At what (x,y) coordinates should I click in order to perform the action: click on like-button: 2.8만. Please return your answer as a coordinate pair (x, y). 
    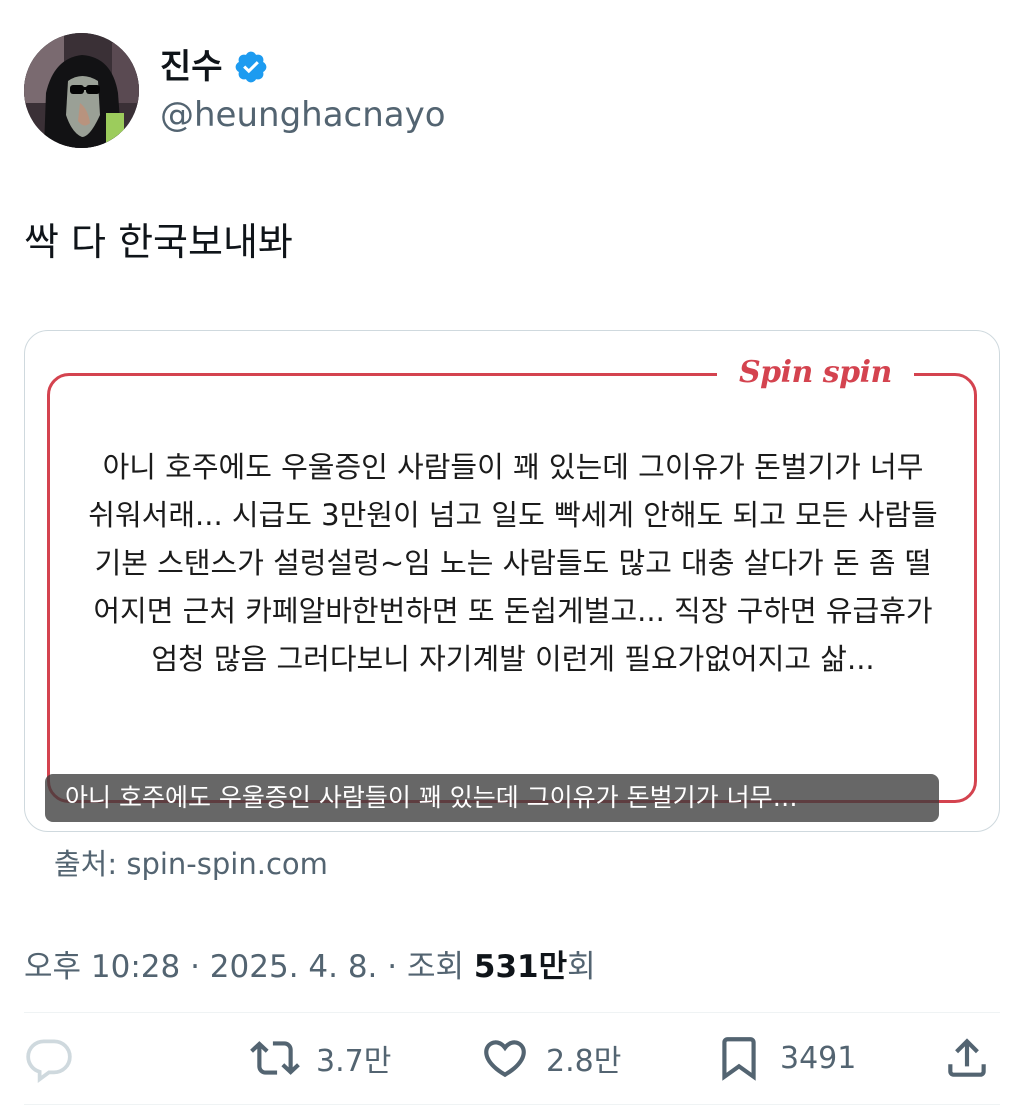
    Looking at the image, I should click on (550, 1058).